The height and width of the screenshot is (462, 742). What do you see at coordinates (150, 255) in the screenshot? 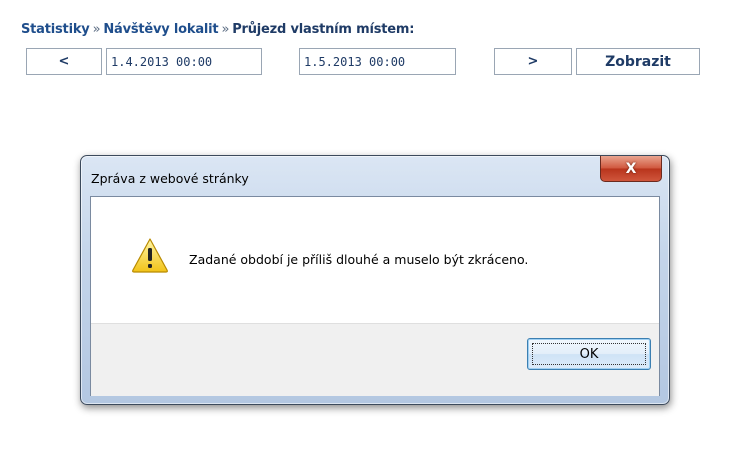
I see `warning-icon` at bounding box center [150, 255].